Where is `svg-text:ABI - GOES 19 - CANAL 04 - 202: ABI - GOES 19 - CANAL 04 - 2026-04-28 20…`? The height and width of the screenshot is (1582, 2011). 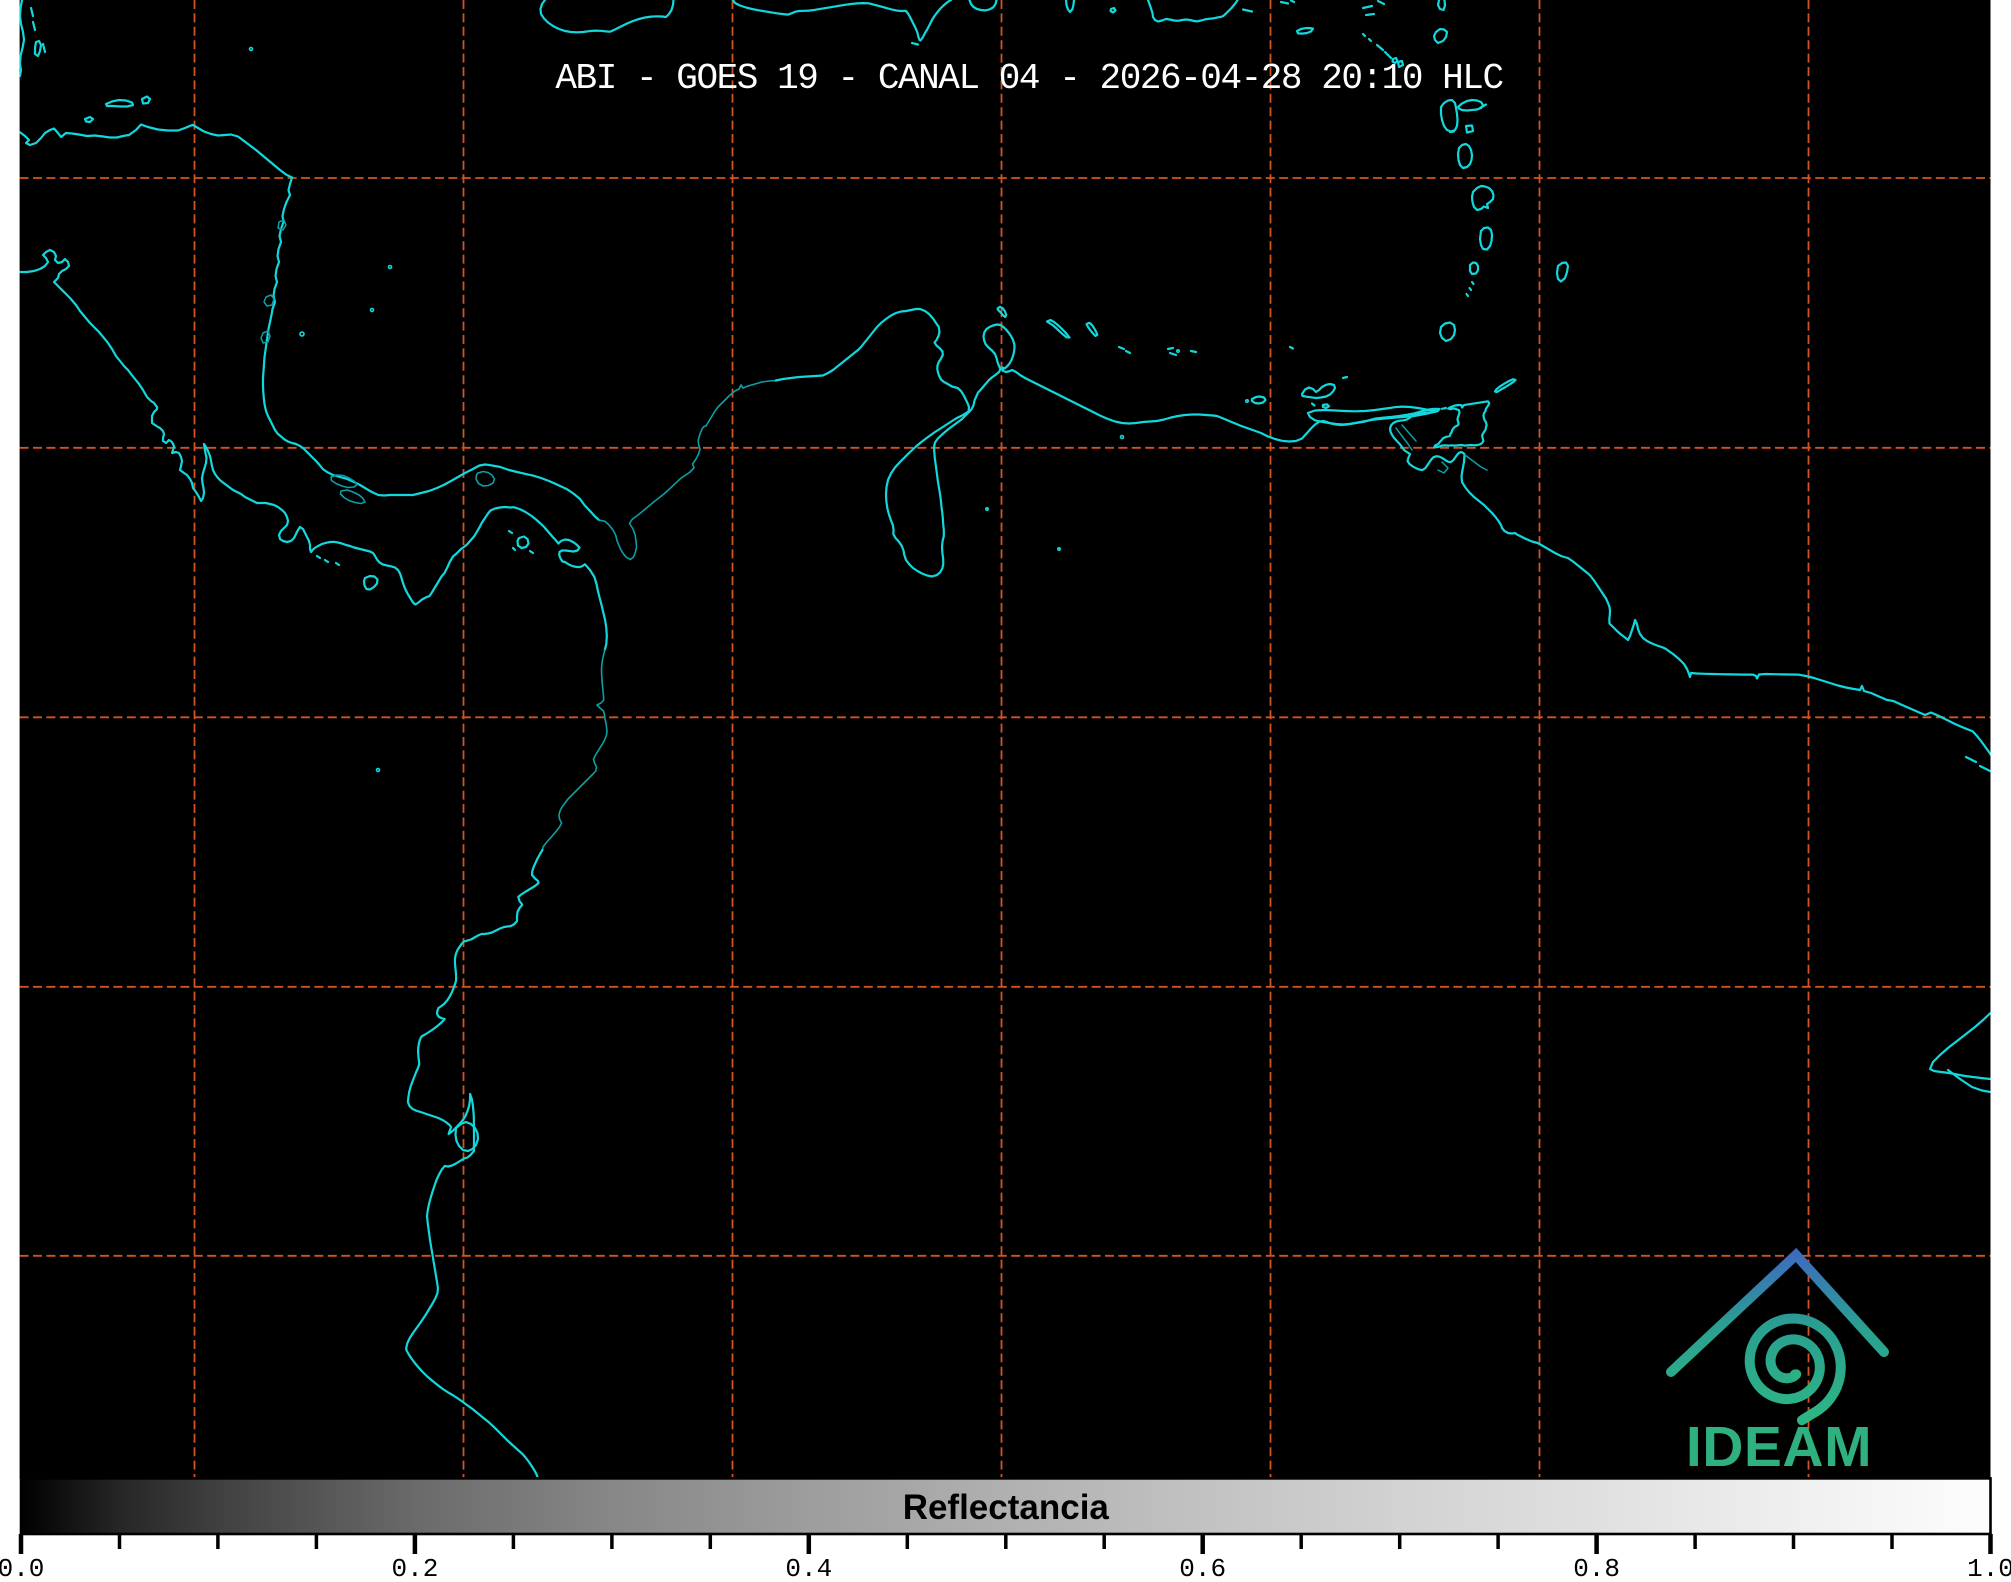
svg-text:ABI - GOES 19 - CANAL 04 - 202: ABI - GOES 19 - CANAL 04 - 2026-04-28 20… is located at coordinates (1029, 78).